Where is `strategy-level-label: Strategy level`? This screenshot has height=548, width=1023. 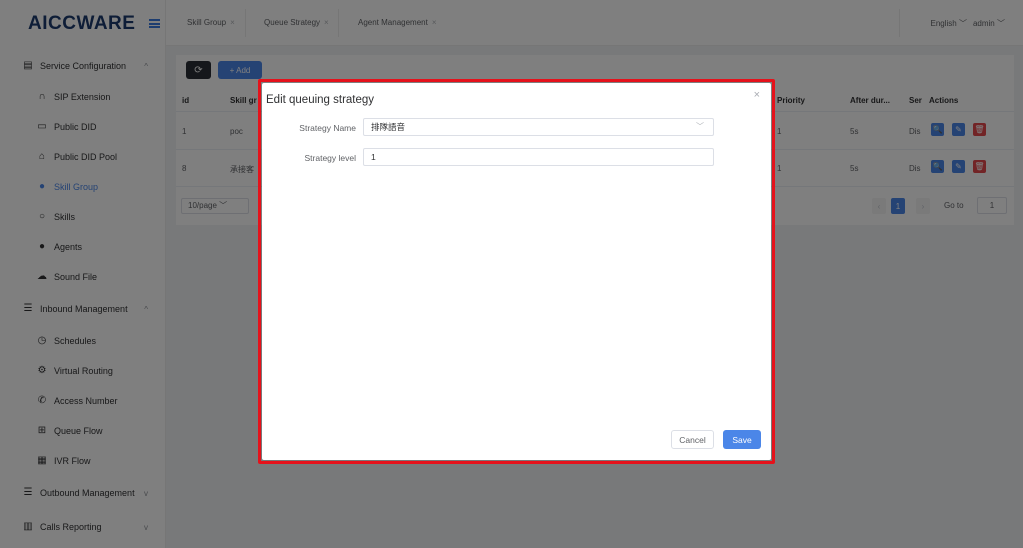
strategy-level-label: Strategy level is located at coordinates (330, 158).